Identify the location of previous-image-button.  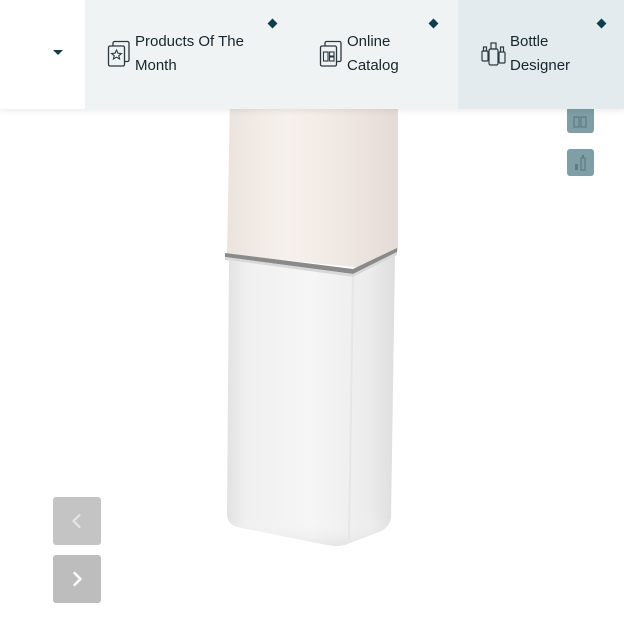
(77, 521).